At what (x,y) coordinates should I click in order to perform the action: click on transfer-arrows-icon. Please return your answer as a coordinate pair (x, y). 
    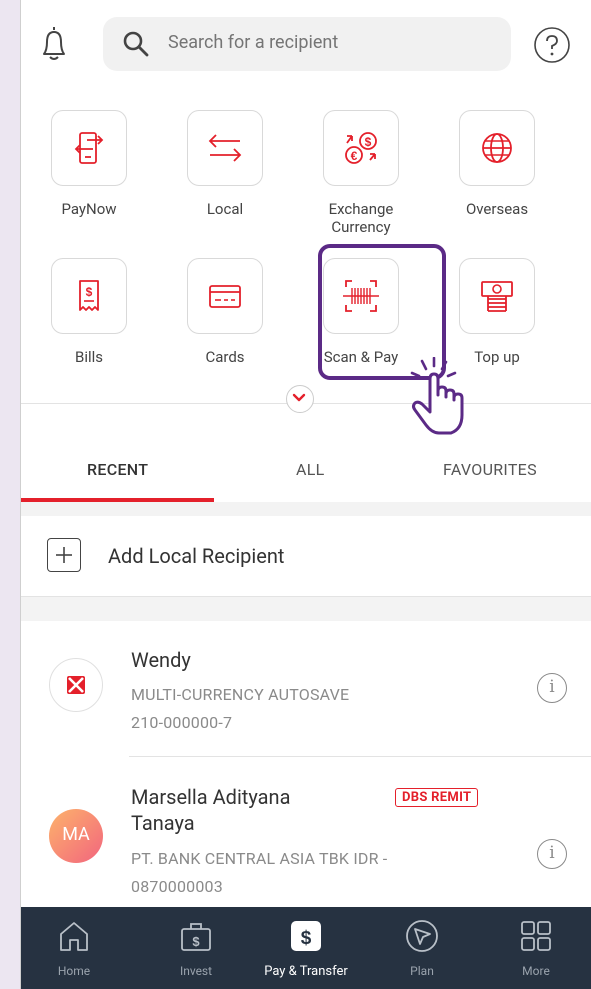
    Looking at the image, I should click on (225, 148).